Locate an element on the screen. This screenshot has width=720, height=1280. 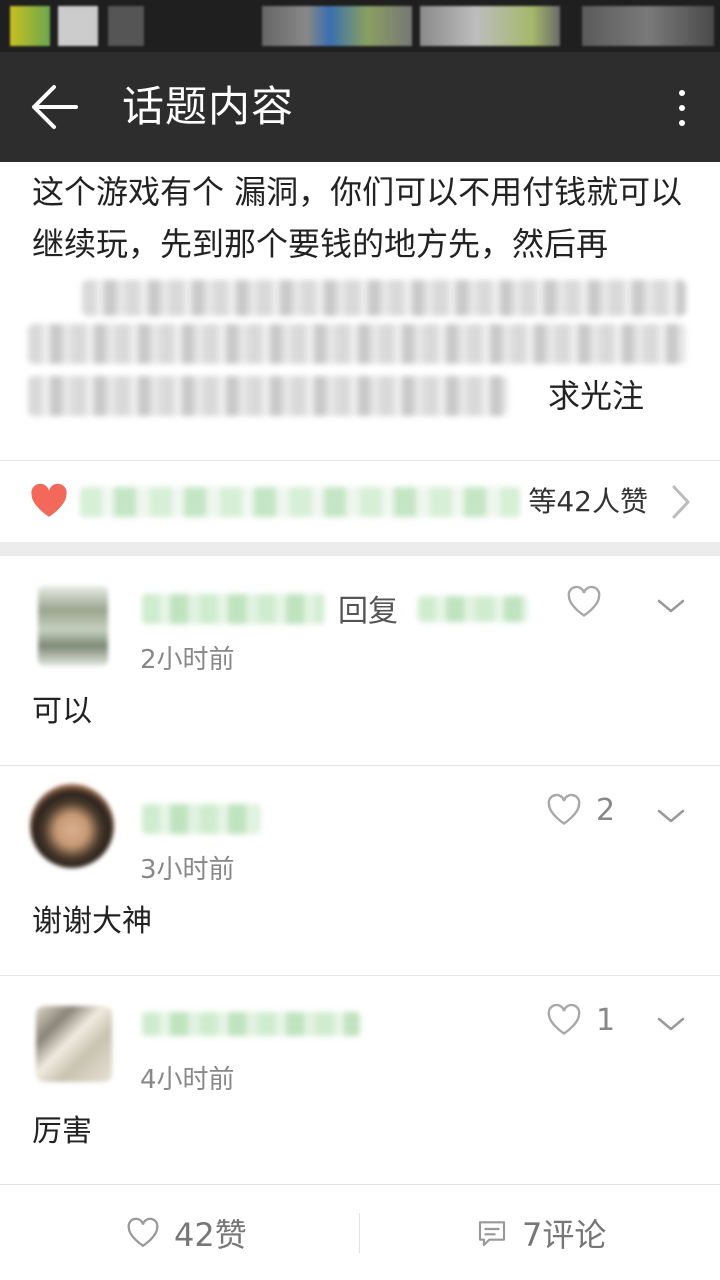
comment-post-label: 7评论 is located at coordinates (564, 1235).